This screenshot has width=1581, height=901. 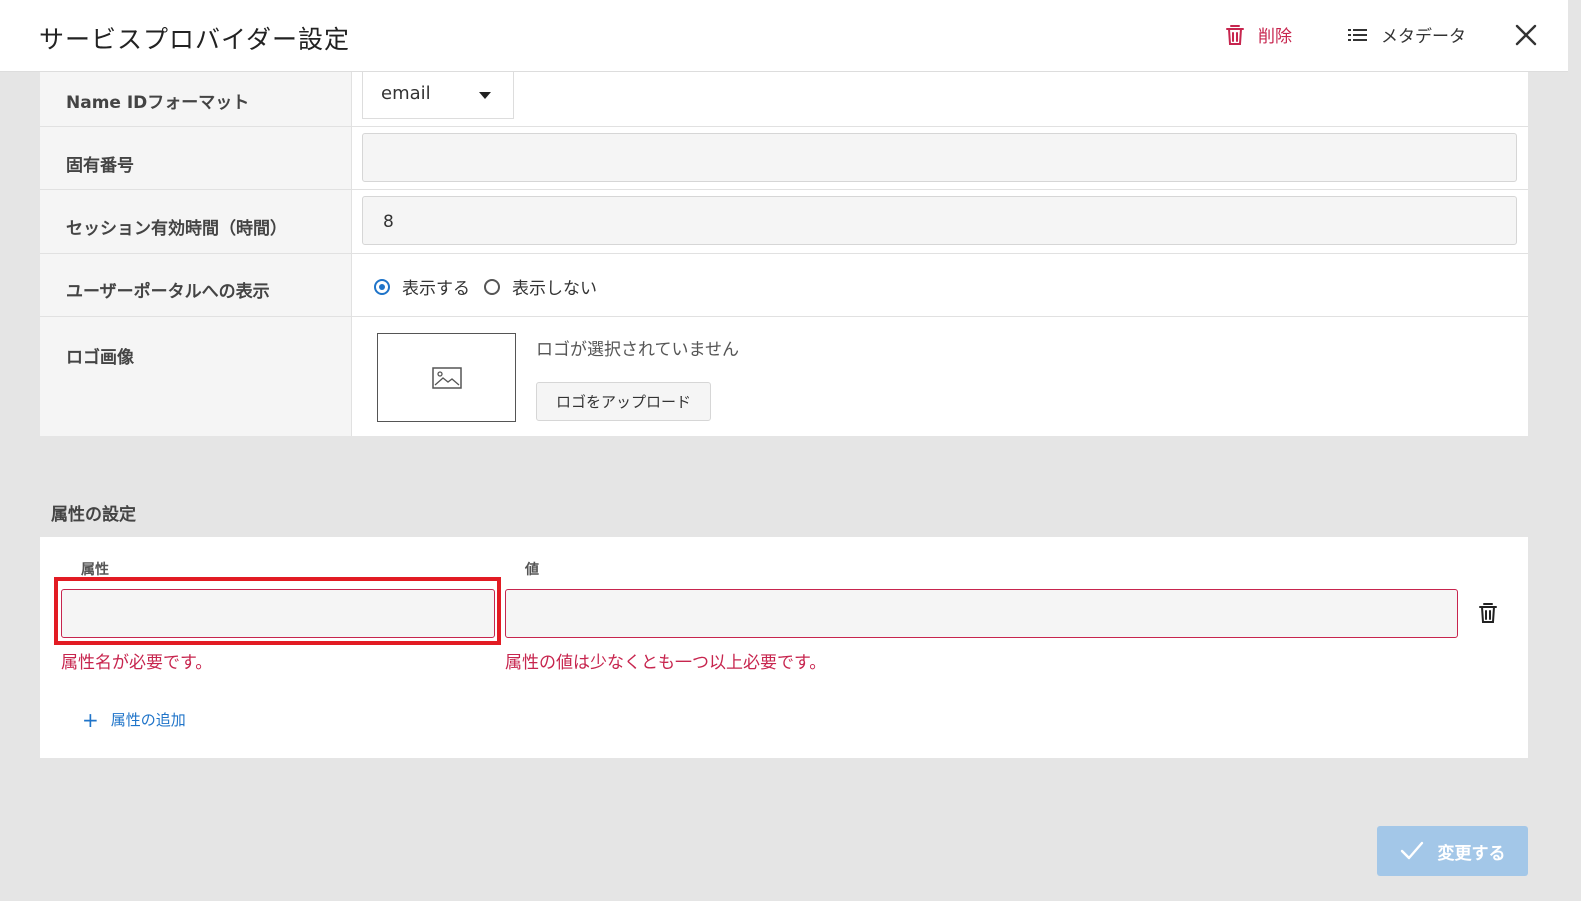 What do you see at coordinates (532, 570) in the screenshot?
I see `value-column-header: 値` at bounding box center [532, 570].